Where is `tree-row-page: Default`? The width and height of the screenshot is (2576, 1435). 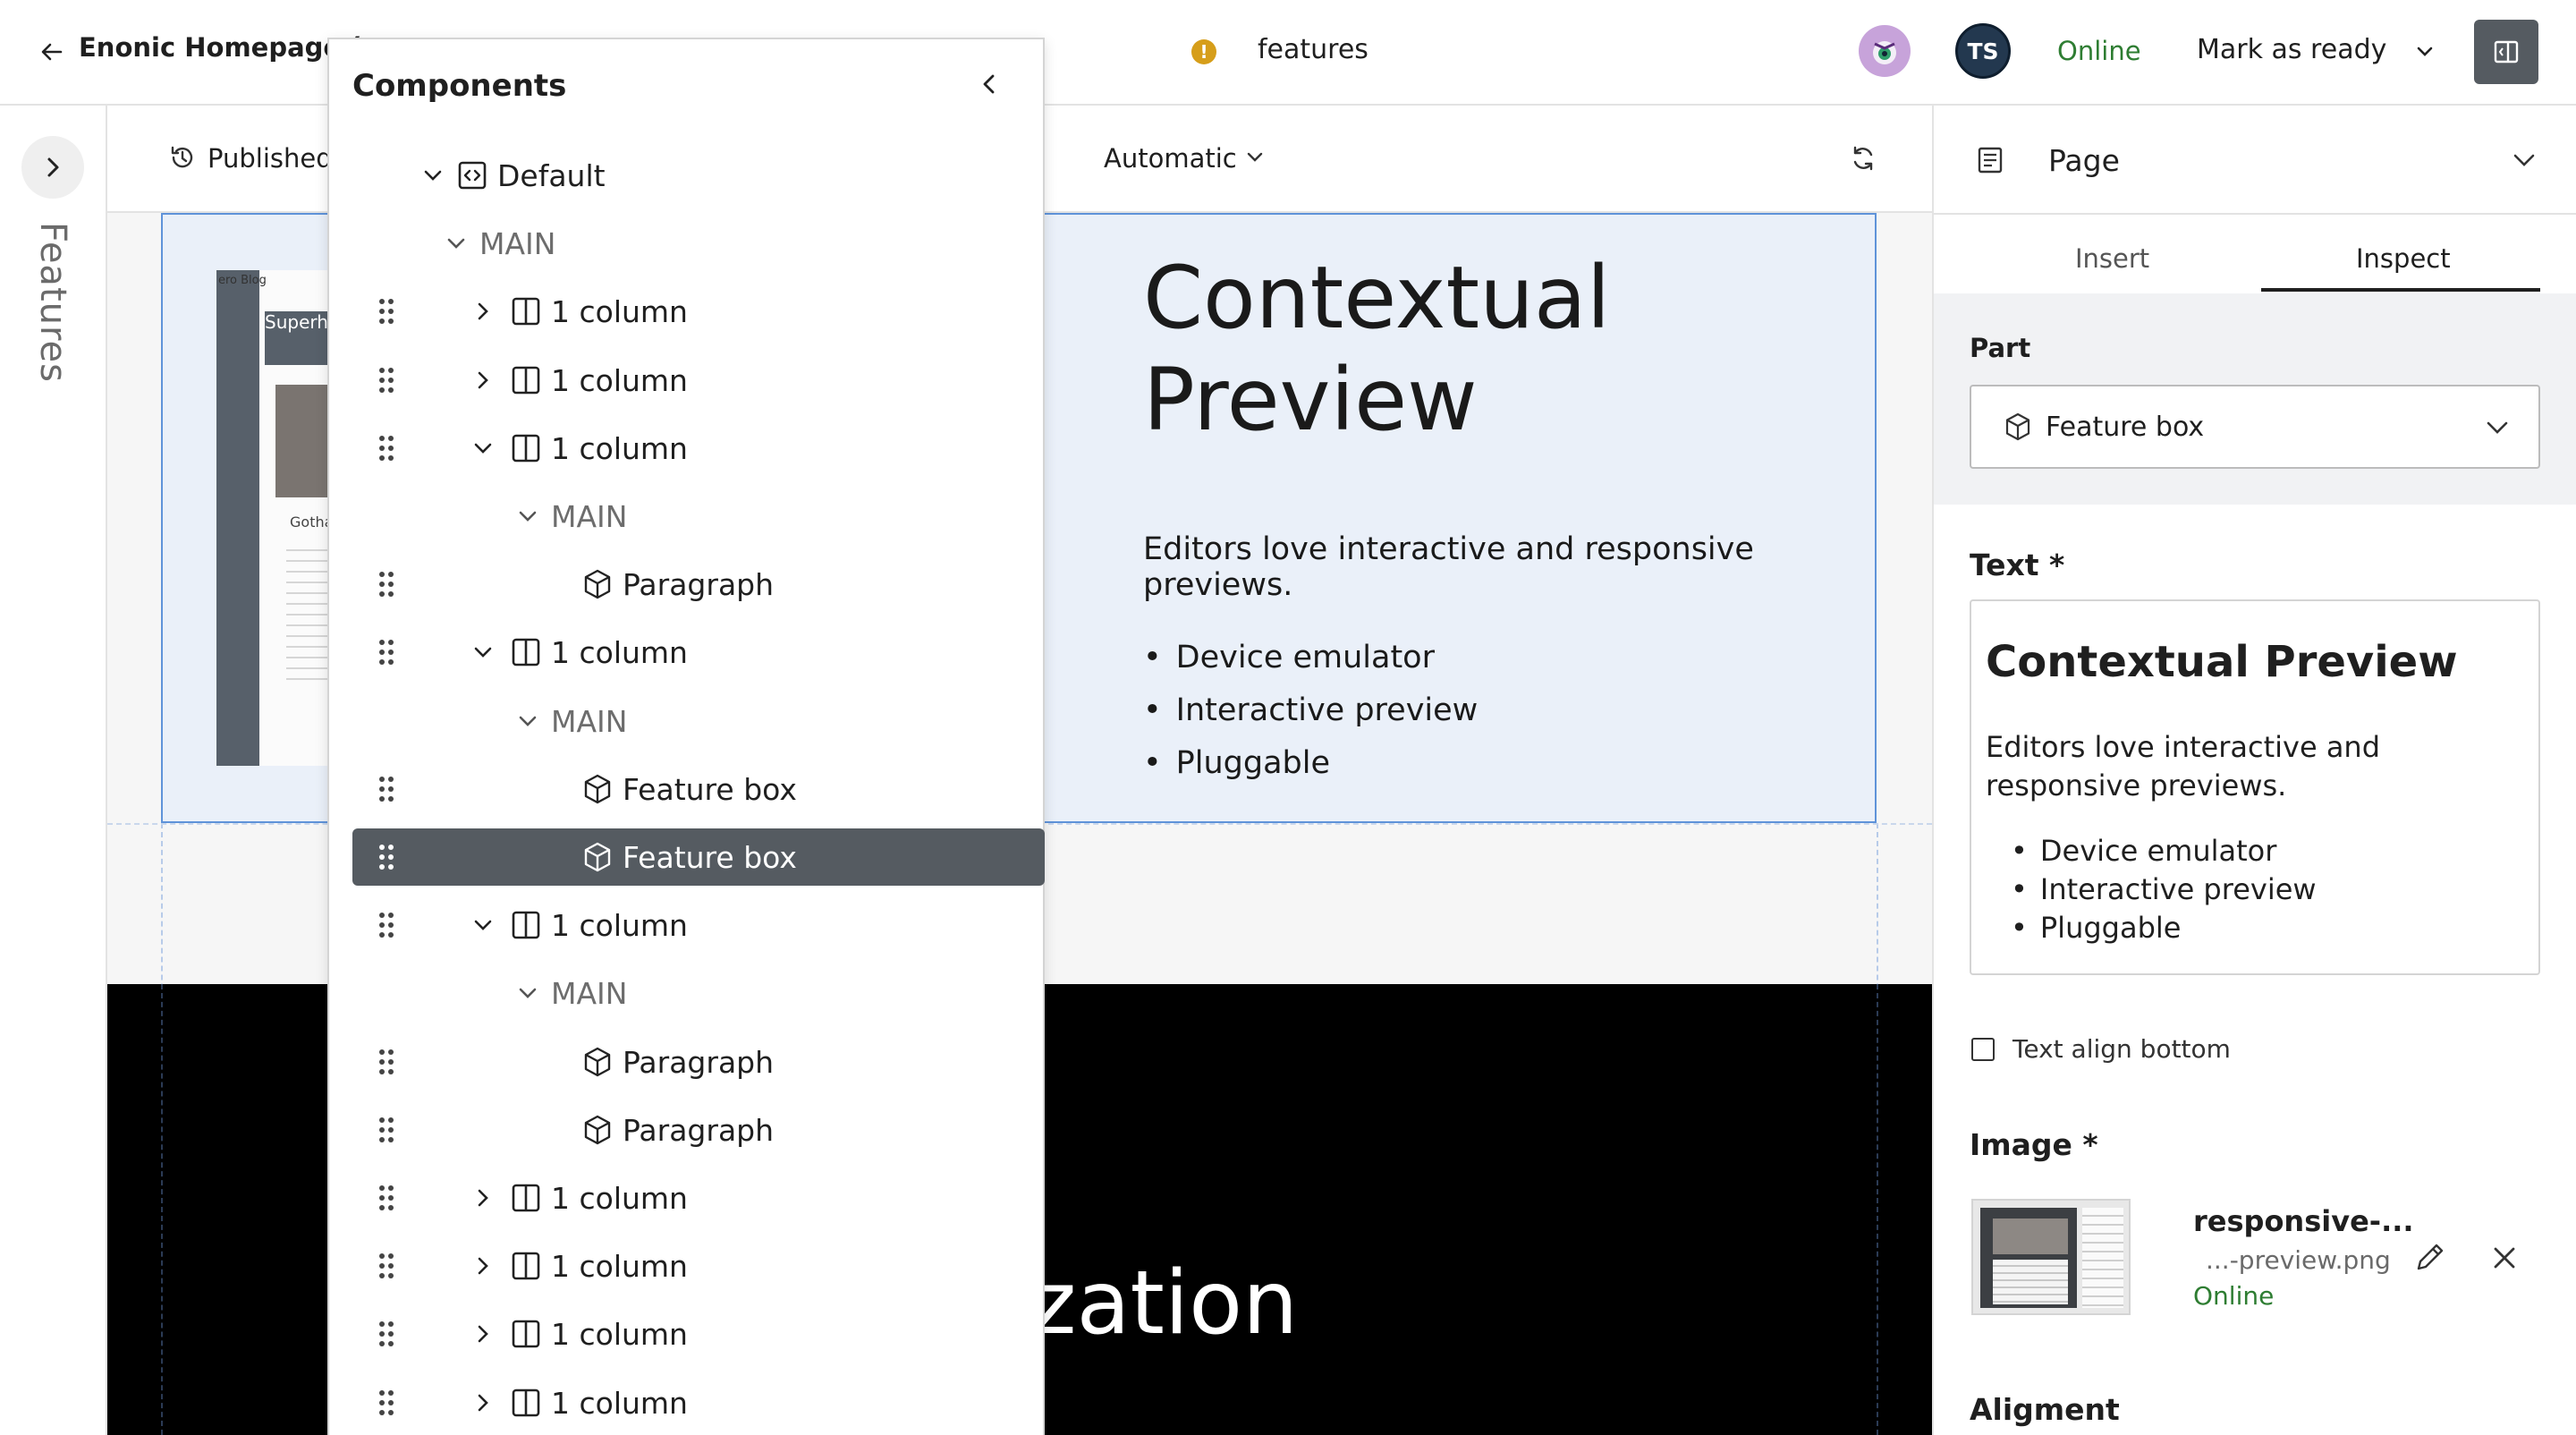 tree-row-page: Default is located at coordinates (685, 175).